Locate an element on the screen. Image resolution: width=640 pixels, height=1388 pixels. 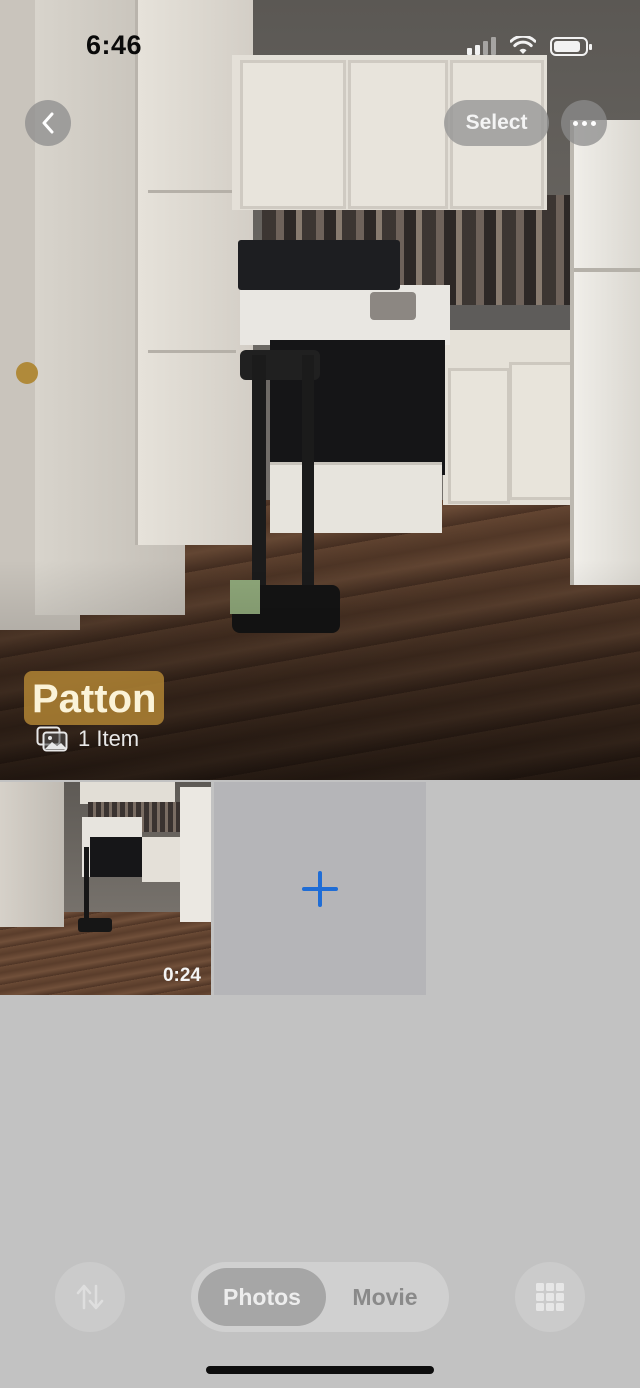
video-duration: 0:24 is located at coordinates (181, 975).